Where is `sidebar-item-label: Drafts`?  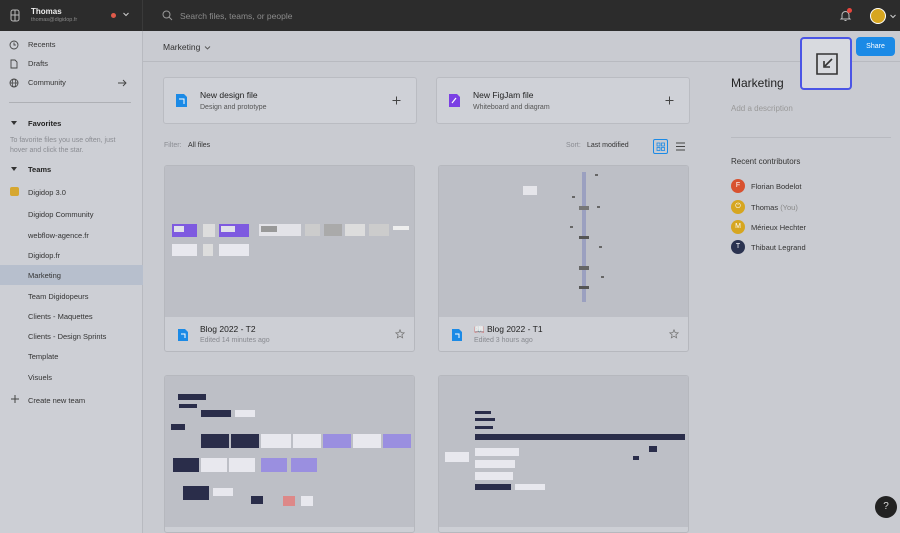
sidebar-item-label: Drafts is located at coordinates (38, 63).